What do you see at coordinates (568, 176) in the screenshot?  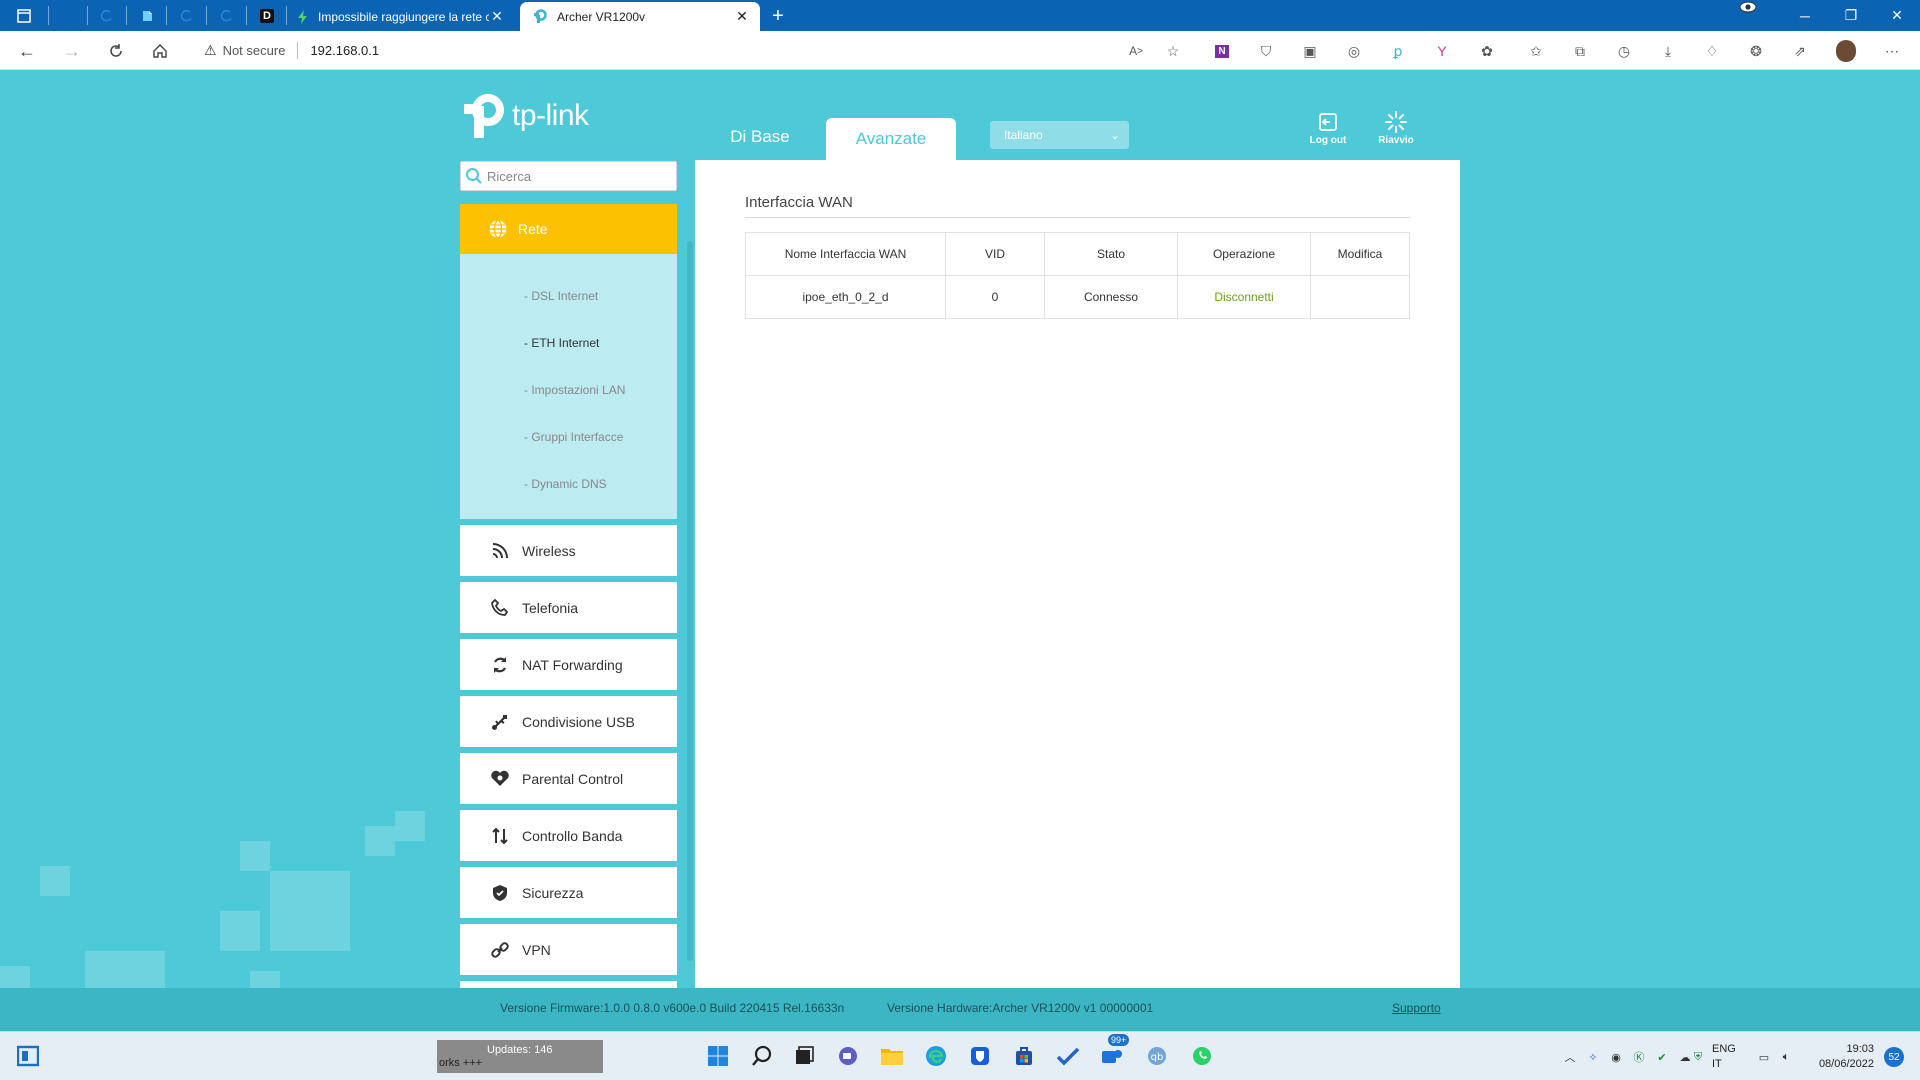 I see `search-input: Ricerca` at bounding box center [568, 176].